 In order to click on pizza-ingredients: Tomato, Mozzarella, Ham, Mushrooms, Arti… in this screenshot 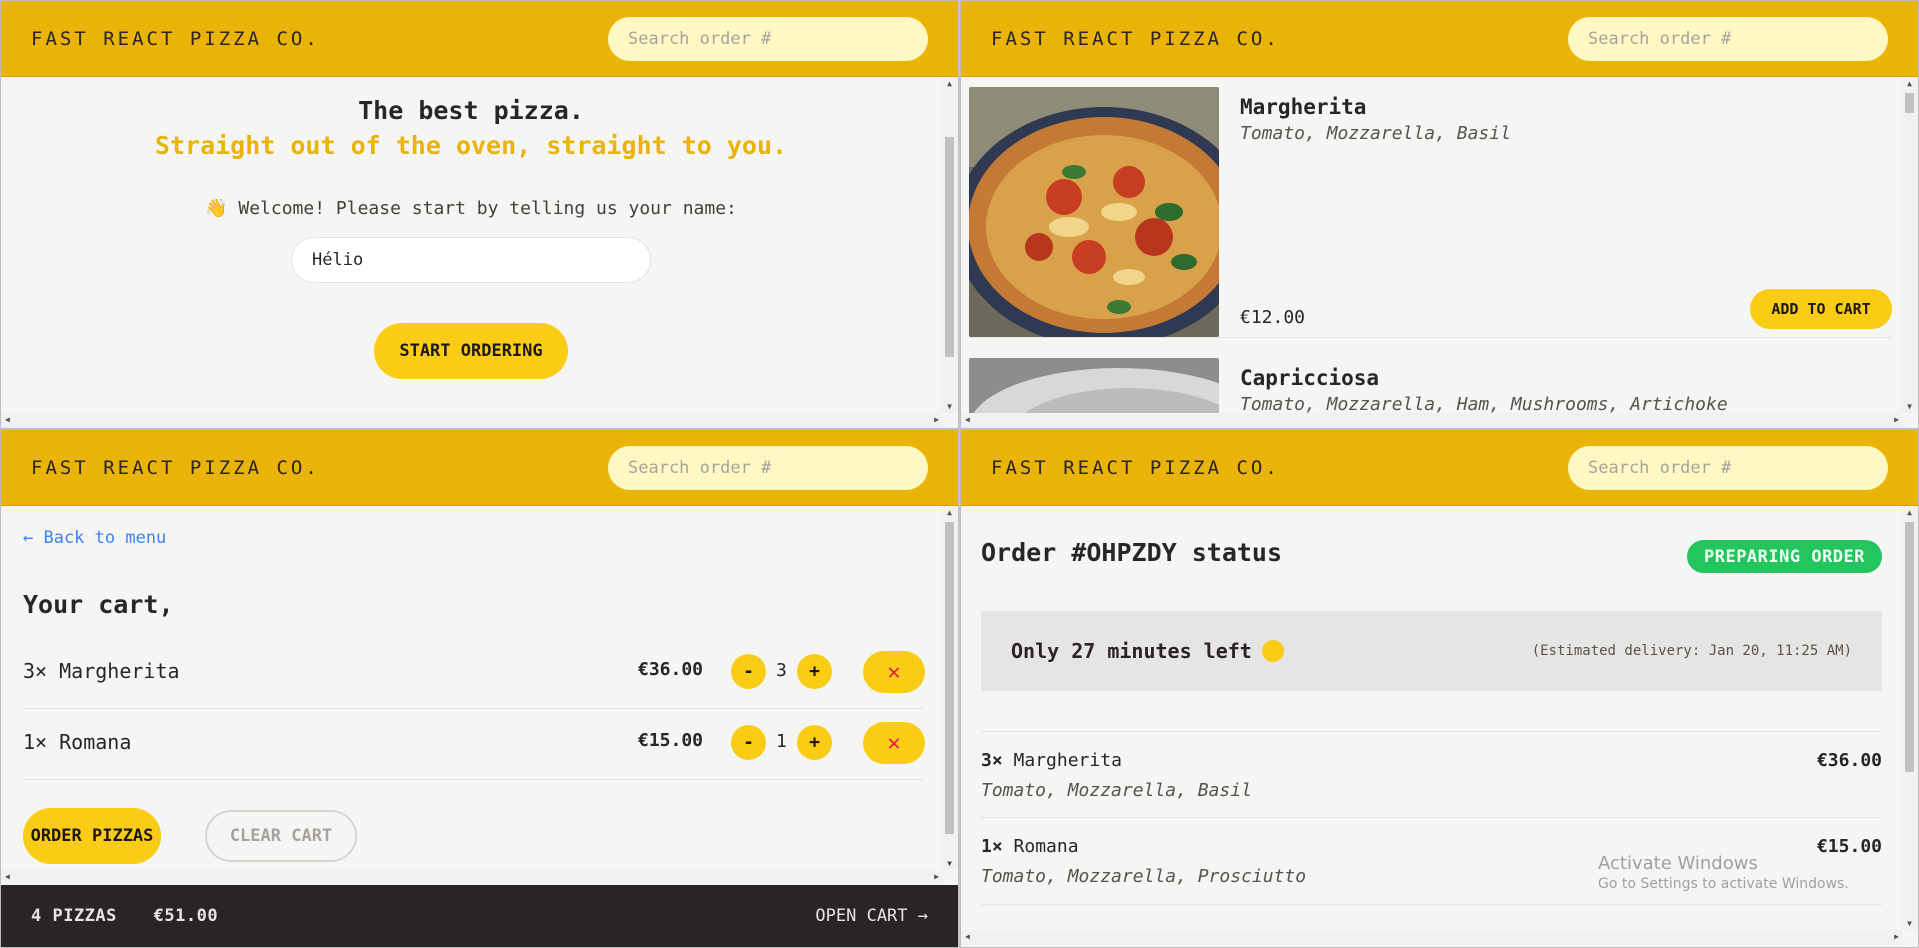, I will do `click(1484, 404)`.